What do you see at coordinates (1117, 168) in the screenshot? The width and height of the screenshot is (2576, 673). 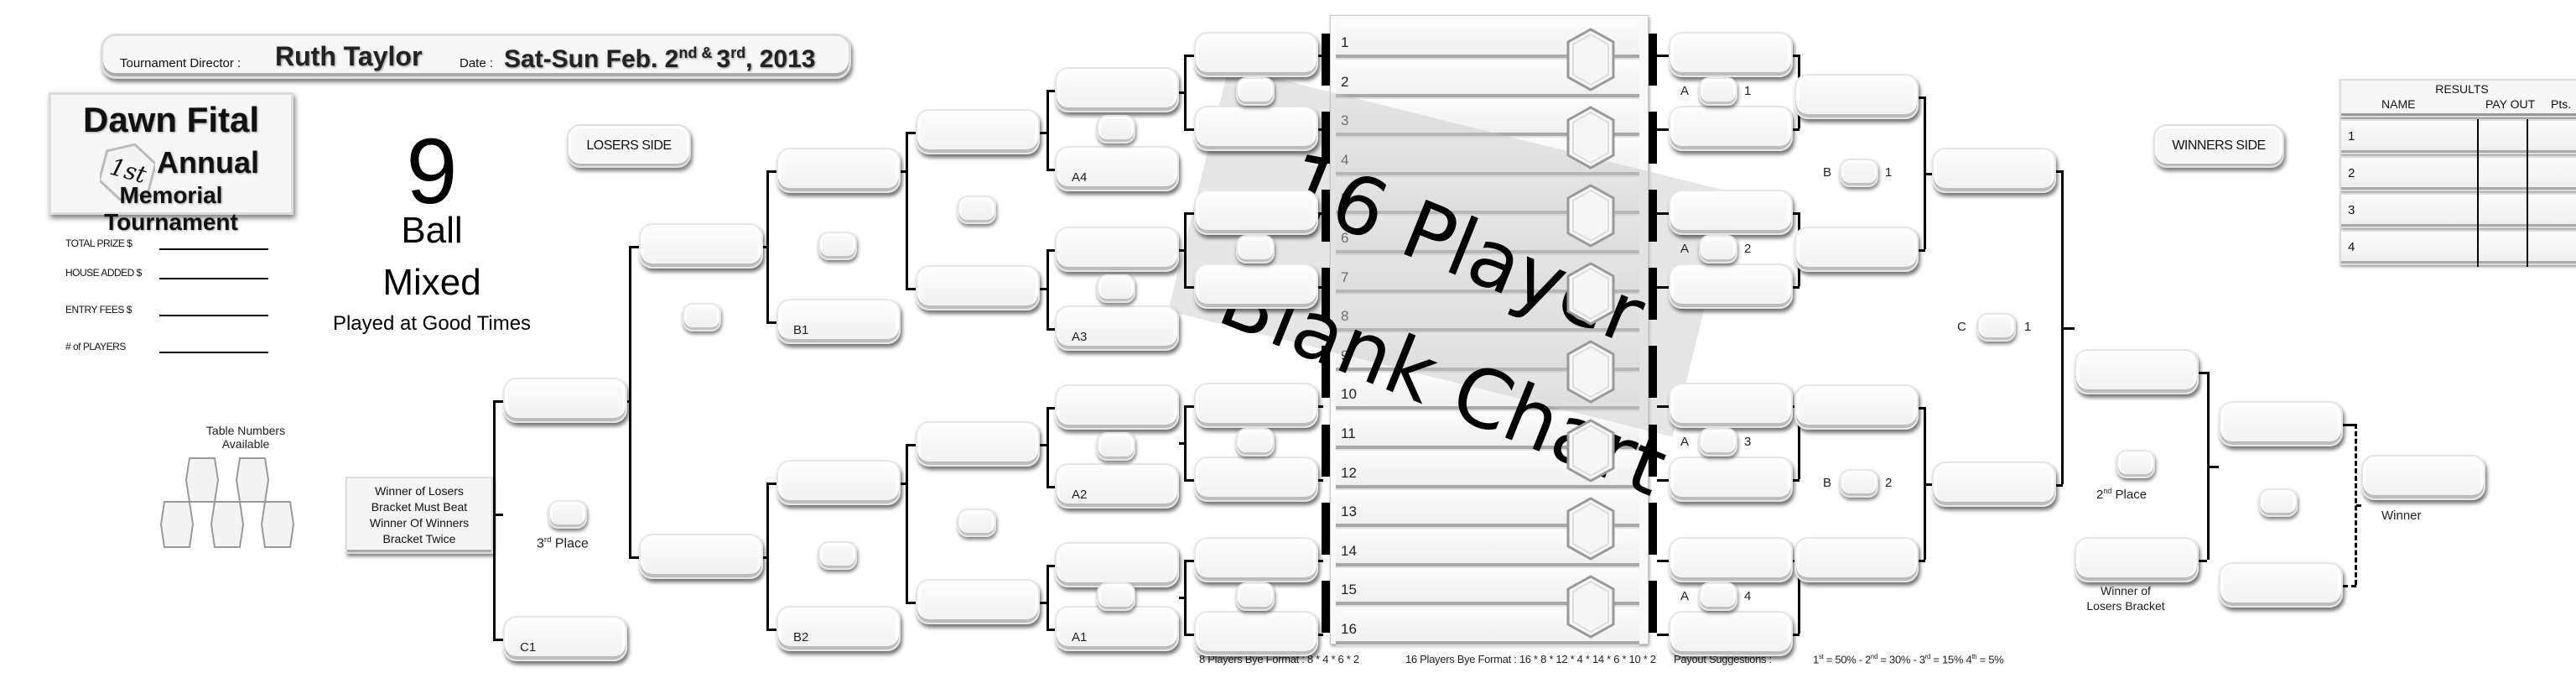 I see `losers-round2-slot: A4` at bounding box center [1117, 168].